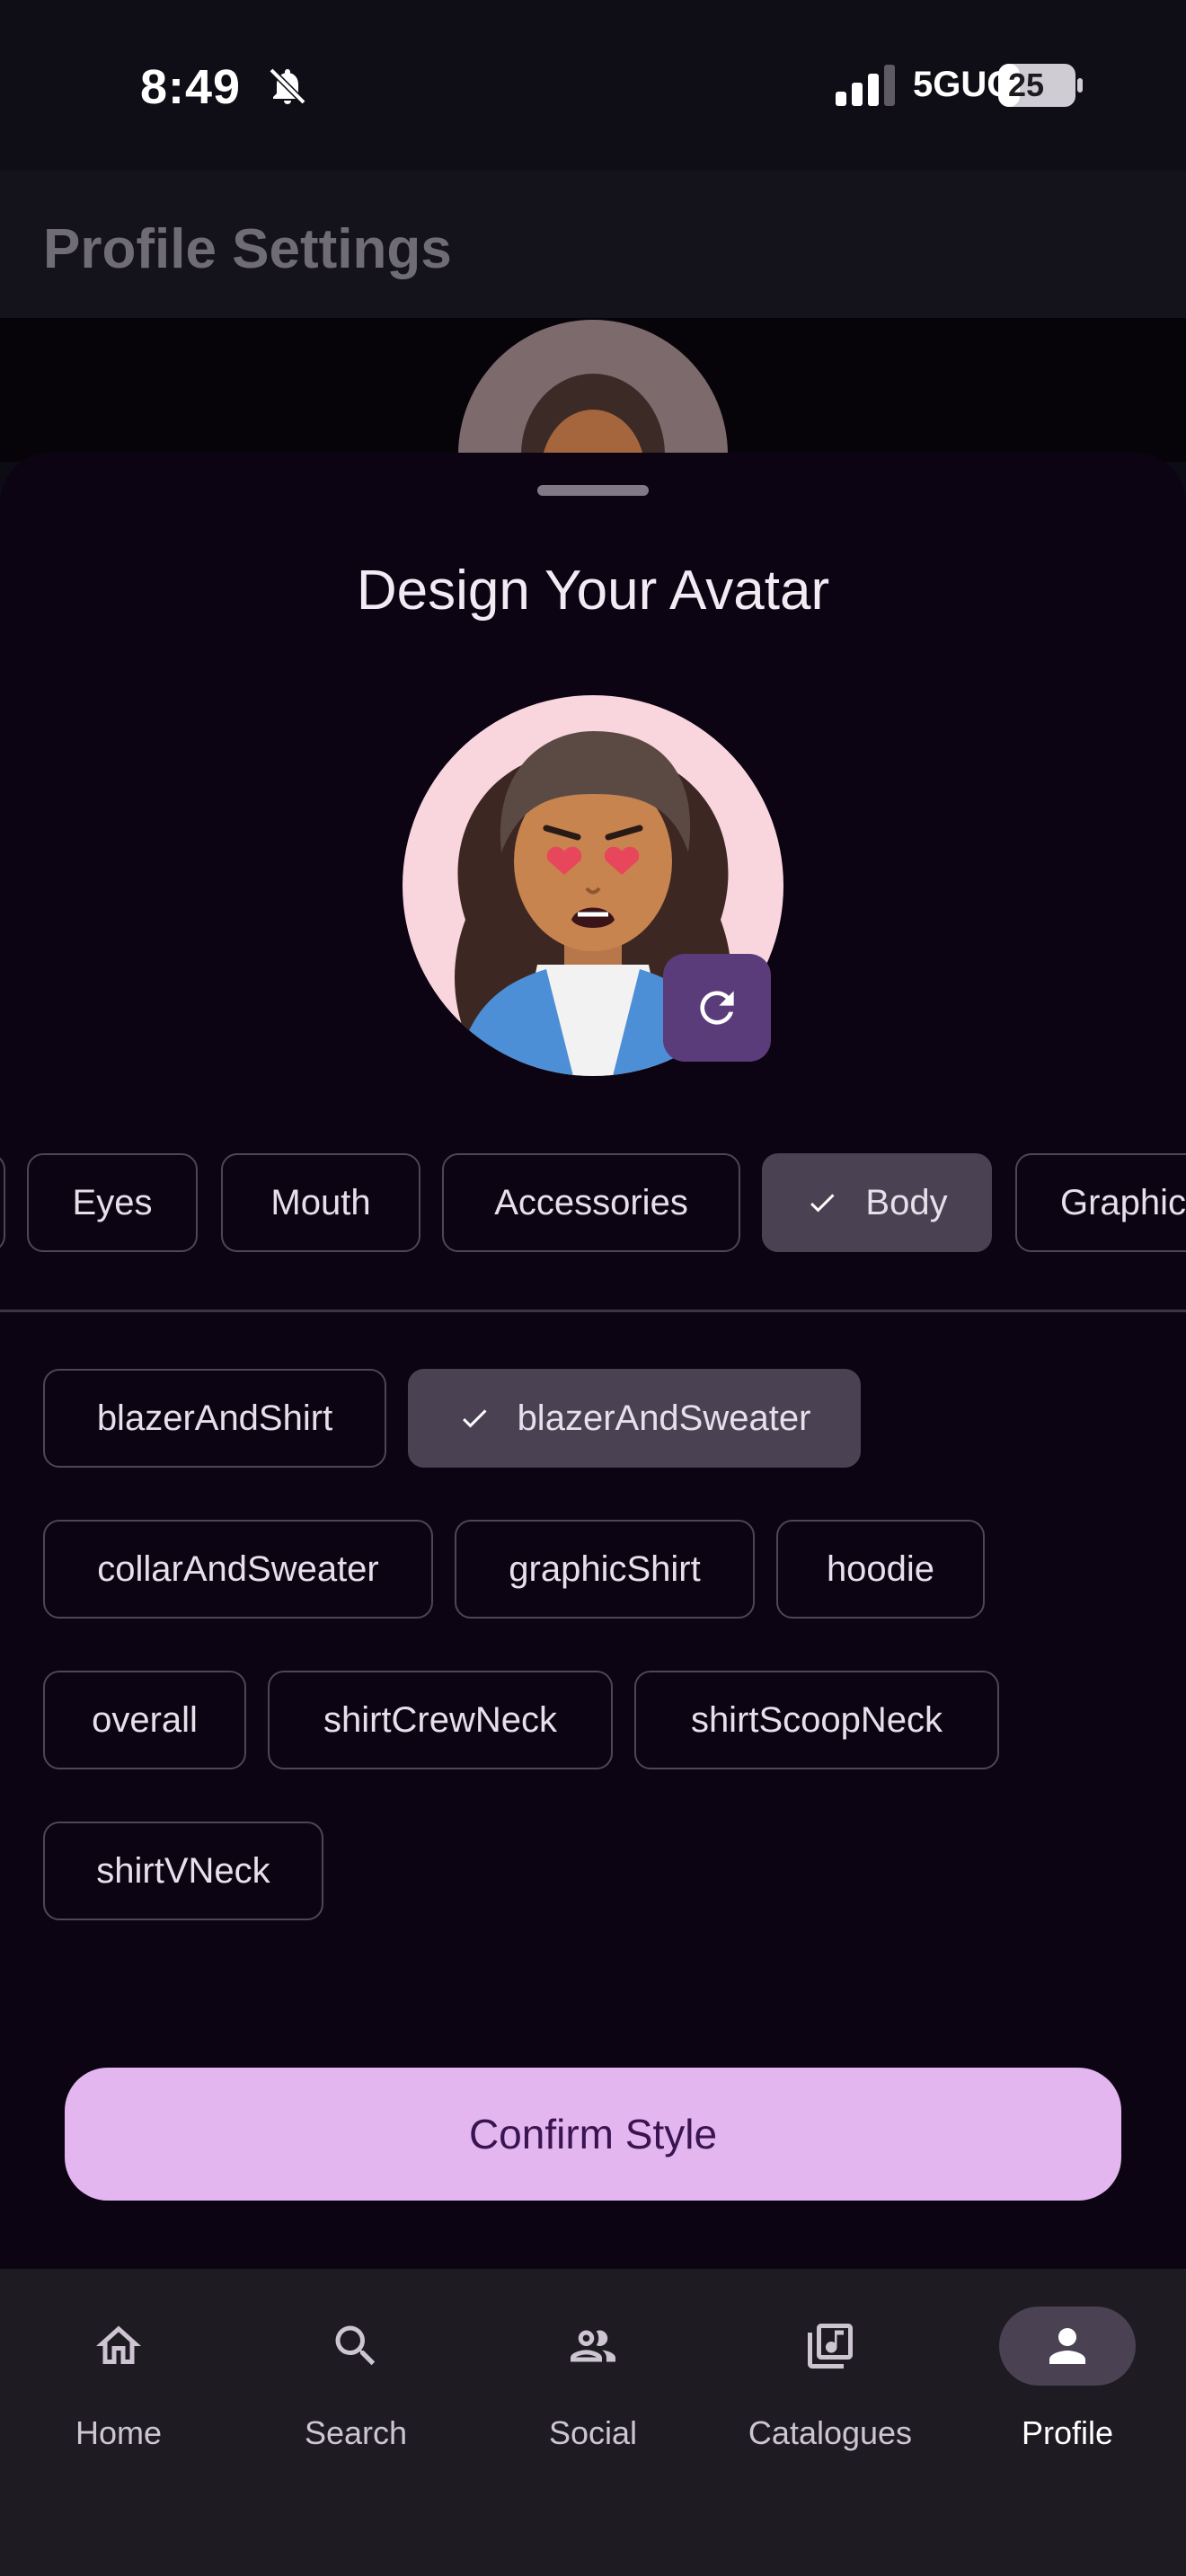 This screenshot has height=2576, width=1186. I want to click on option-label: hoodie, so click(880, 1568).